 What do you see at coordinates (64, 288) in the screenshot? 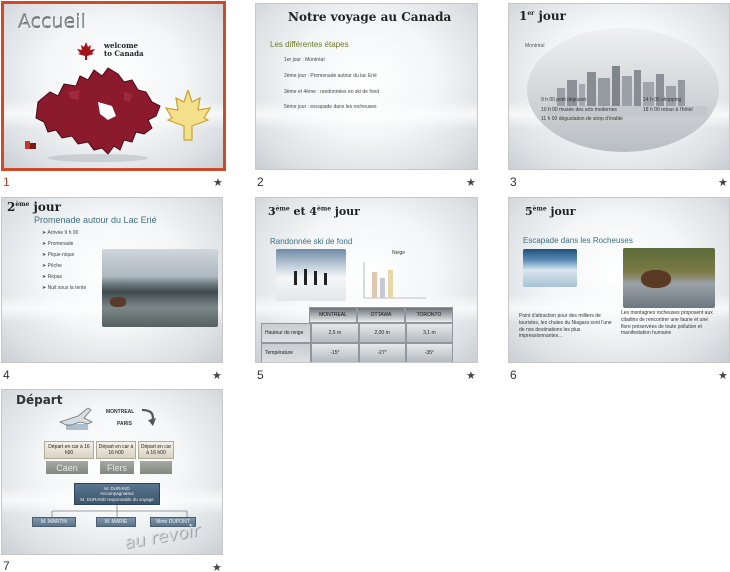
I see `slide-4-bullet: ➤ Nuit sous la tente` at bounding box center [64, 288].